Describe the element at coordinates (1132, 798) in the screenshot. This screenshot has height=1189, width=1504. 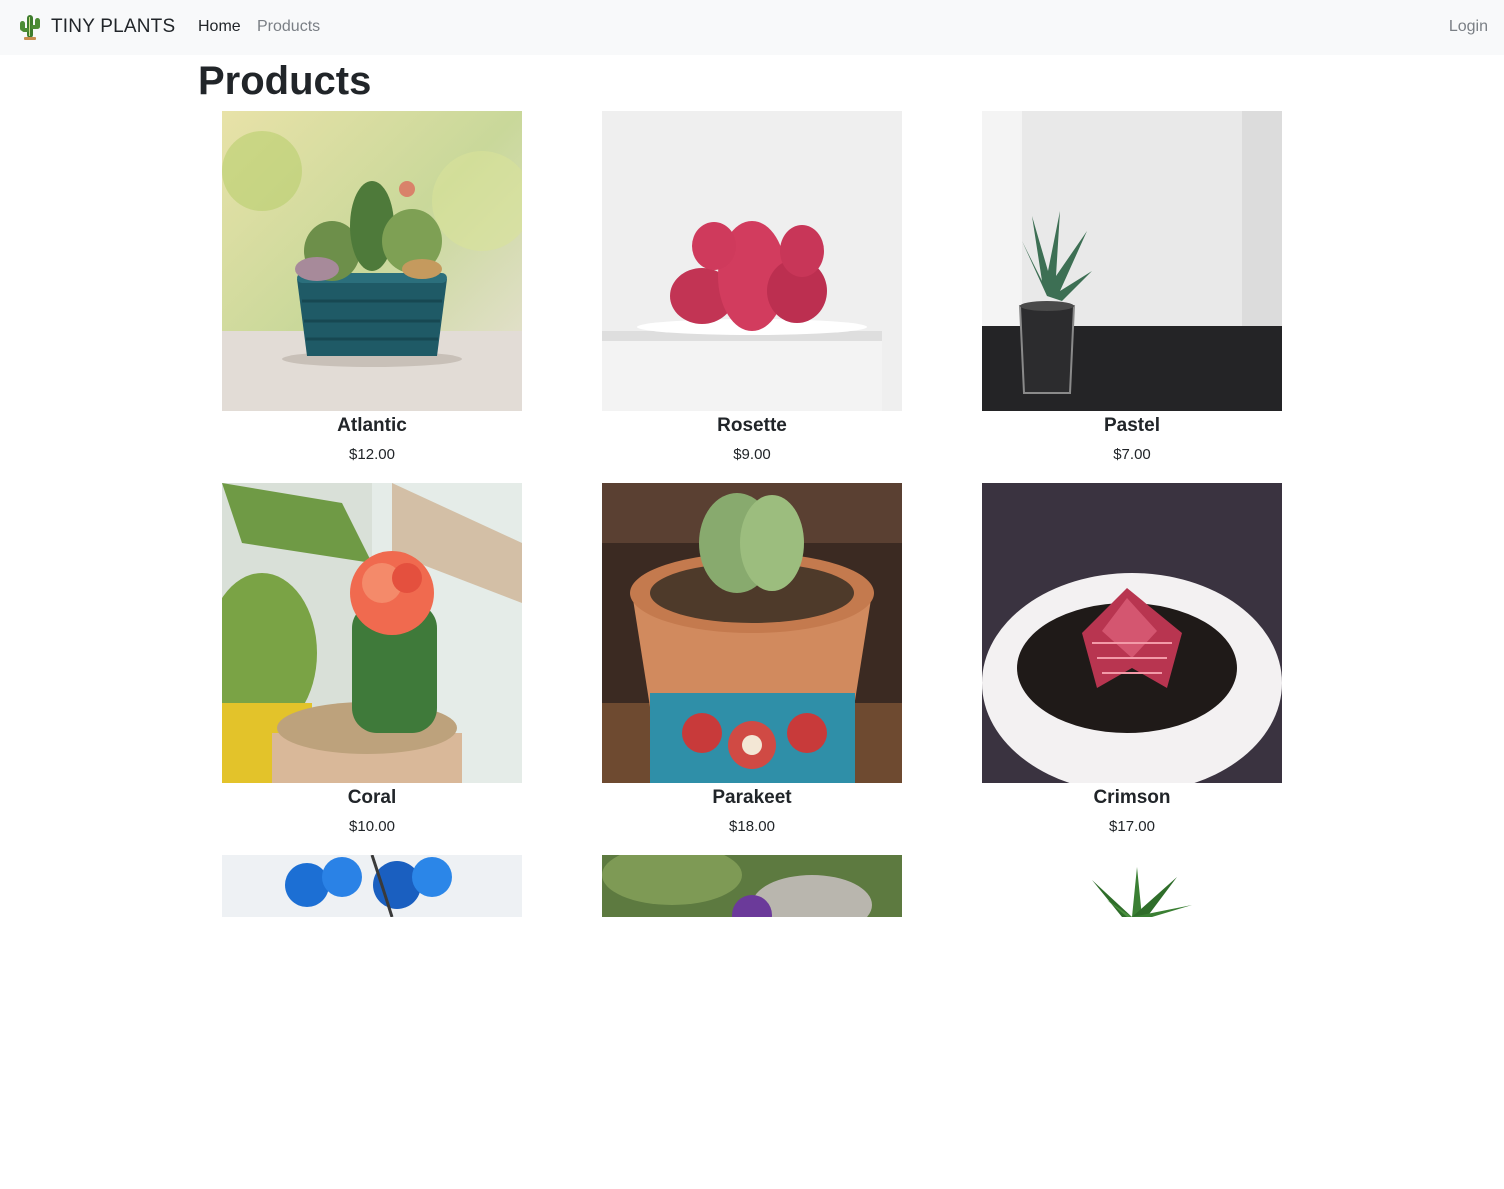
I see `product-name: Crimson` at that location.